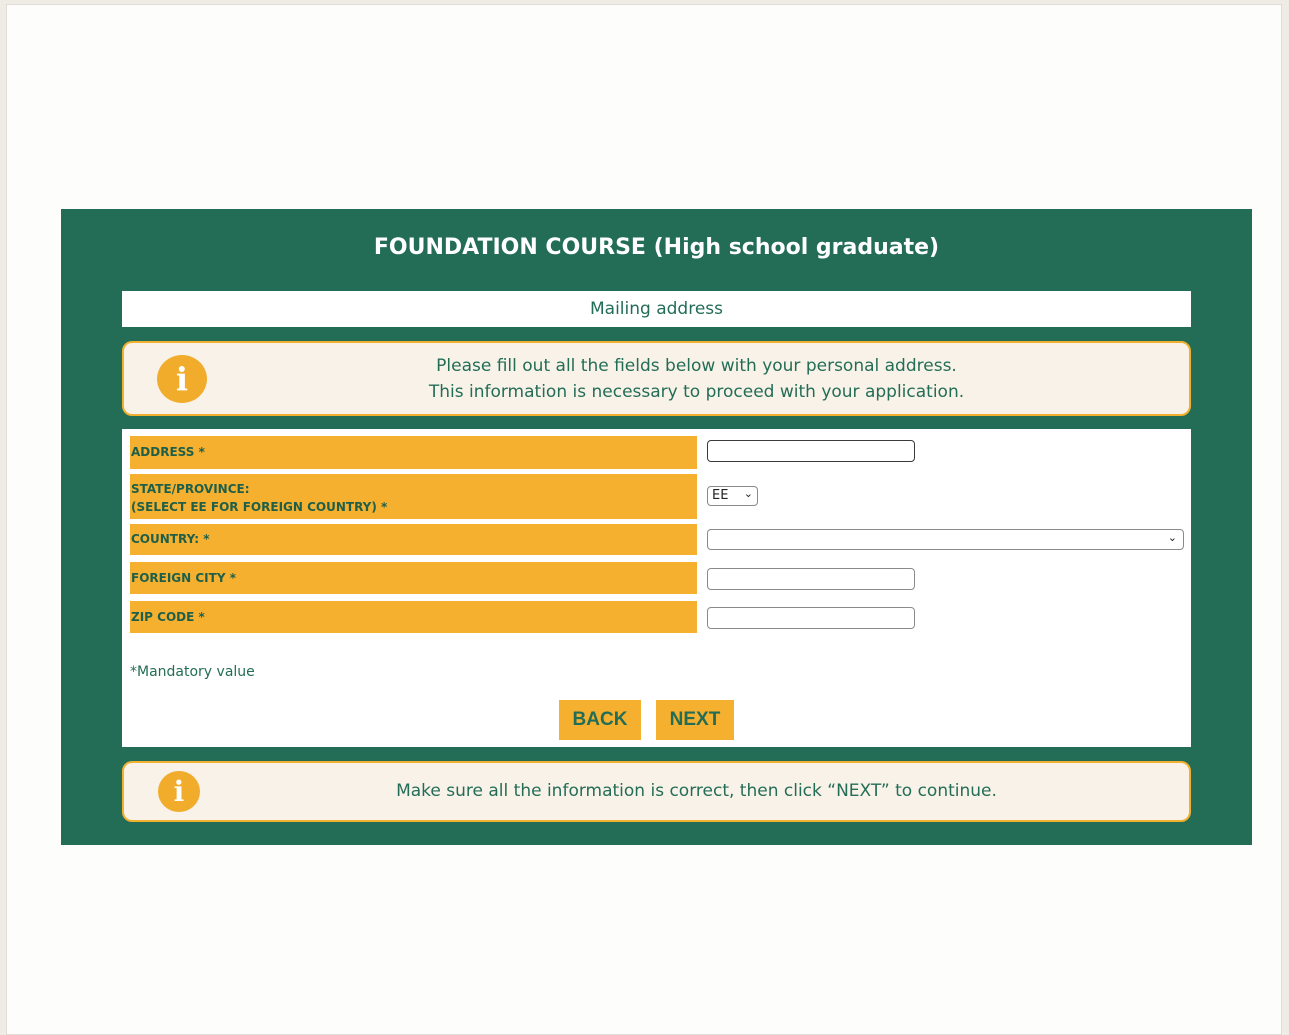  What do you see at coordinates (413, 578) in the screenshot?
I see `foreign-city-label-cell: FOREIGN CITY *` at bounding box center [413, 578].